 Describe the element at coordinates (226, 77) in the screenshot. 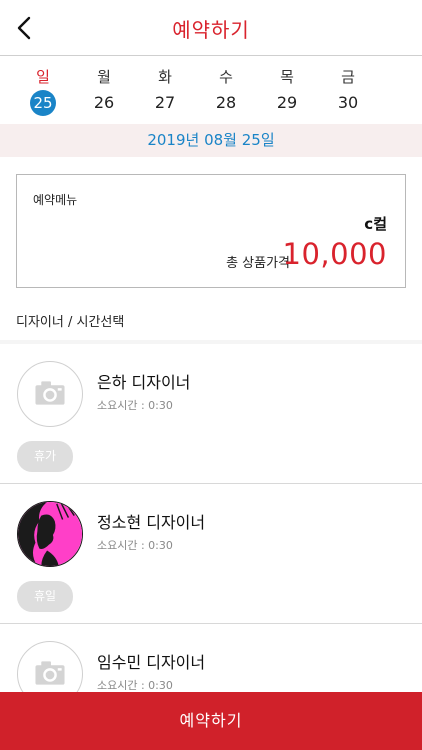

I see `day-name: 수` at that location.